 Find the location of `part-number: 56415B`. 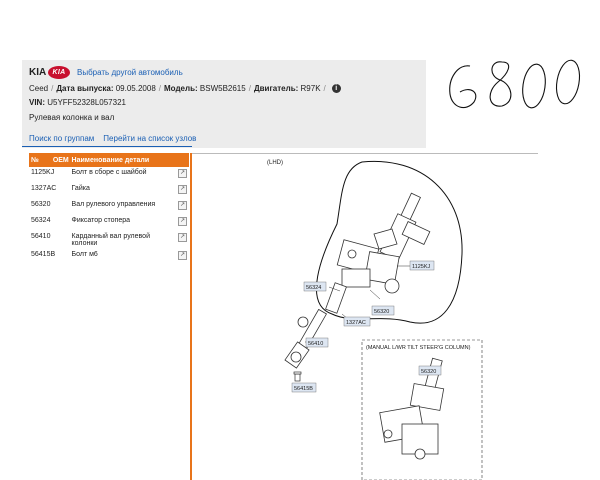

part-number: 56415B is located at coordinates (43, 254).